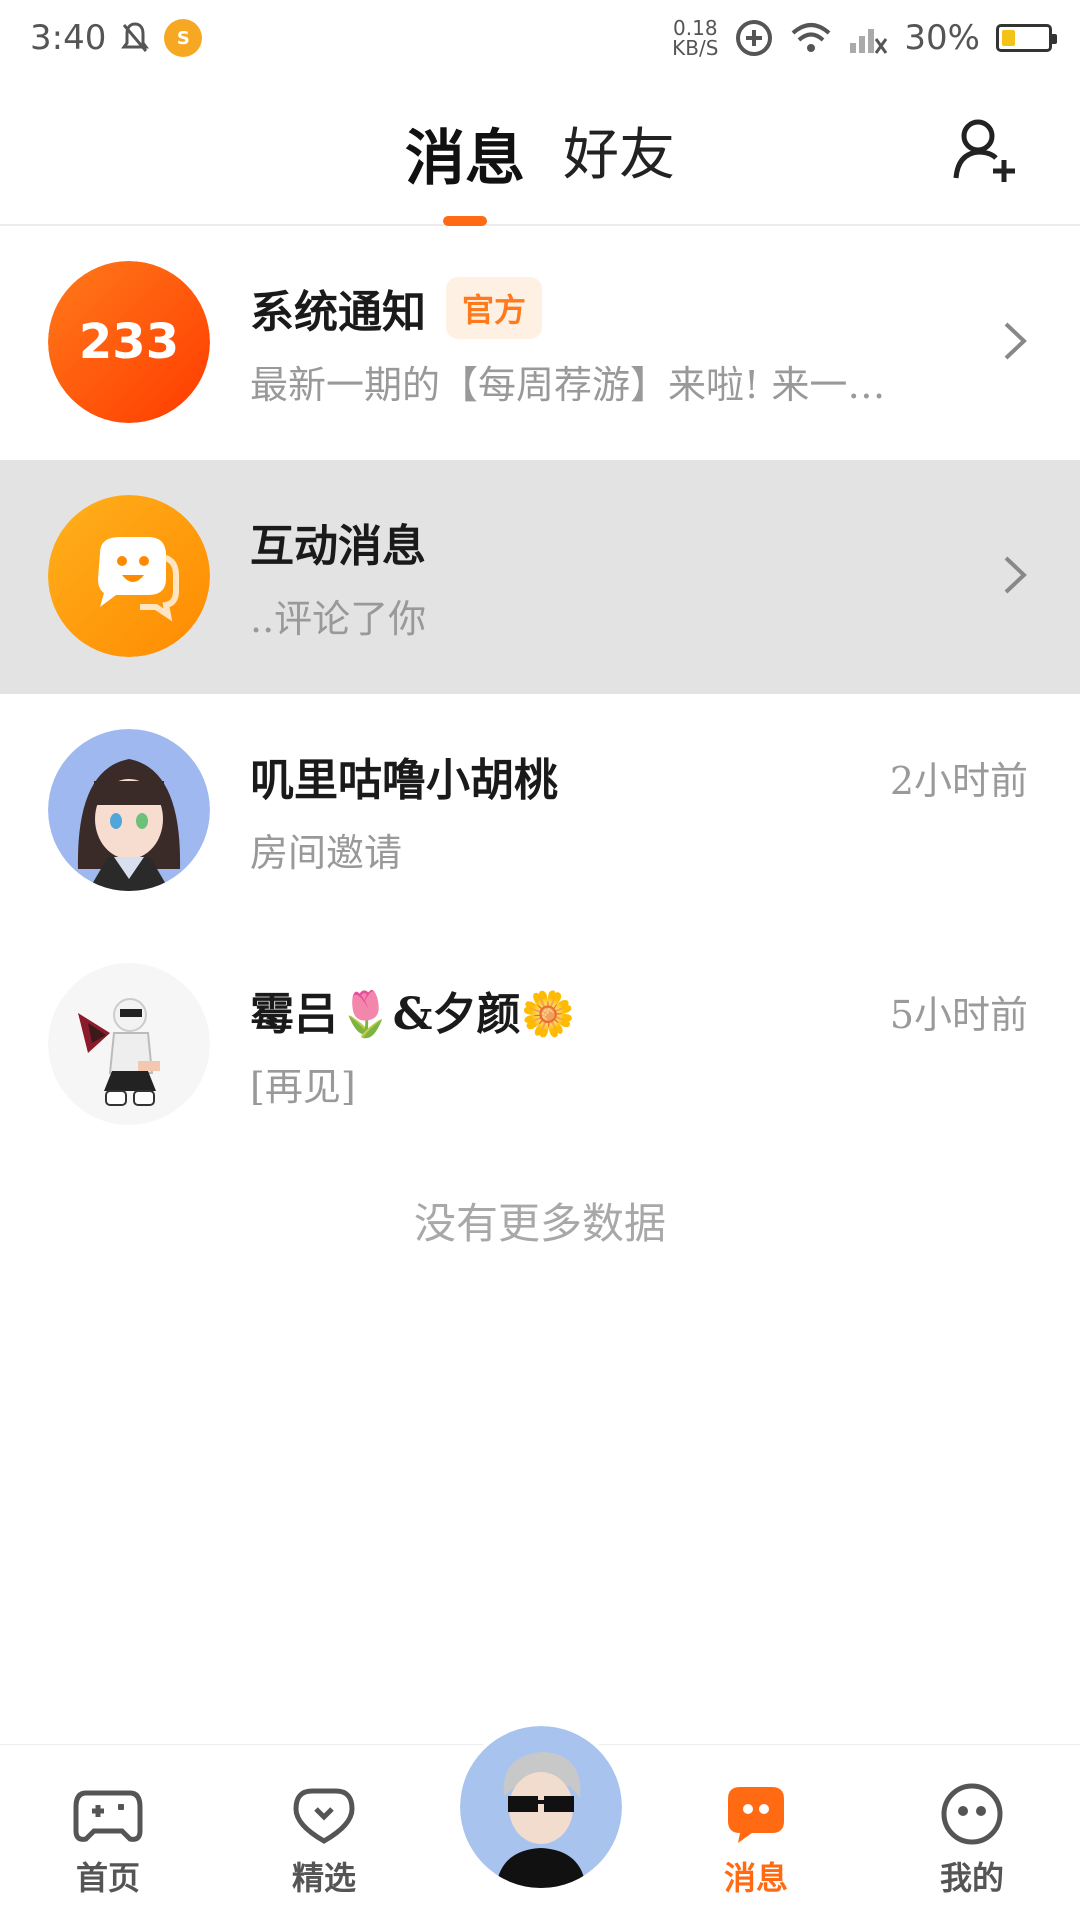 Image resolution: width=1080 pixels, height=1920 pixels. Describe the element at coordinates (811, 37) in the screenshot. I see `wifi-icon` at that location.